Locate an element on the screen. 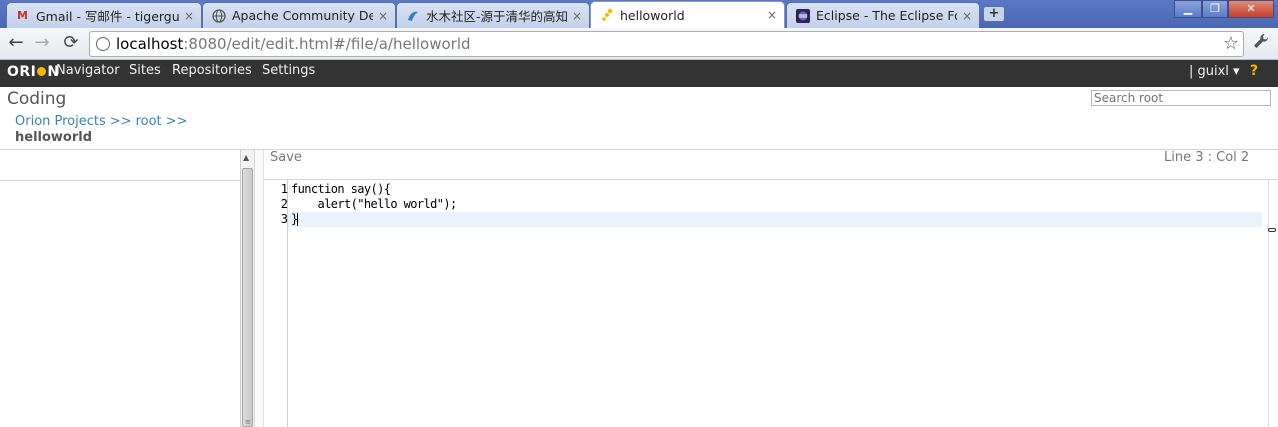 The width and height of the screenshot is (1278, 427). scroll-up-arrow-icon: ▲ is located at coordinates (246, 157).